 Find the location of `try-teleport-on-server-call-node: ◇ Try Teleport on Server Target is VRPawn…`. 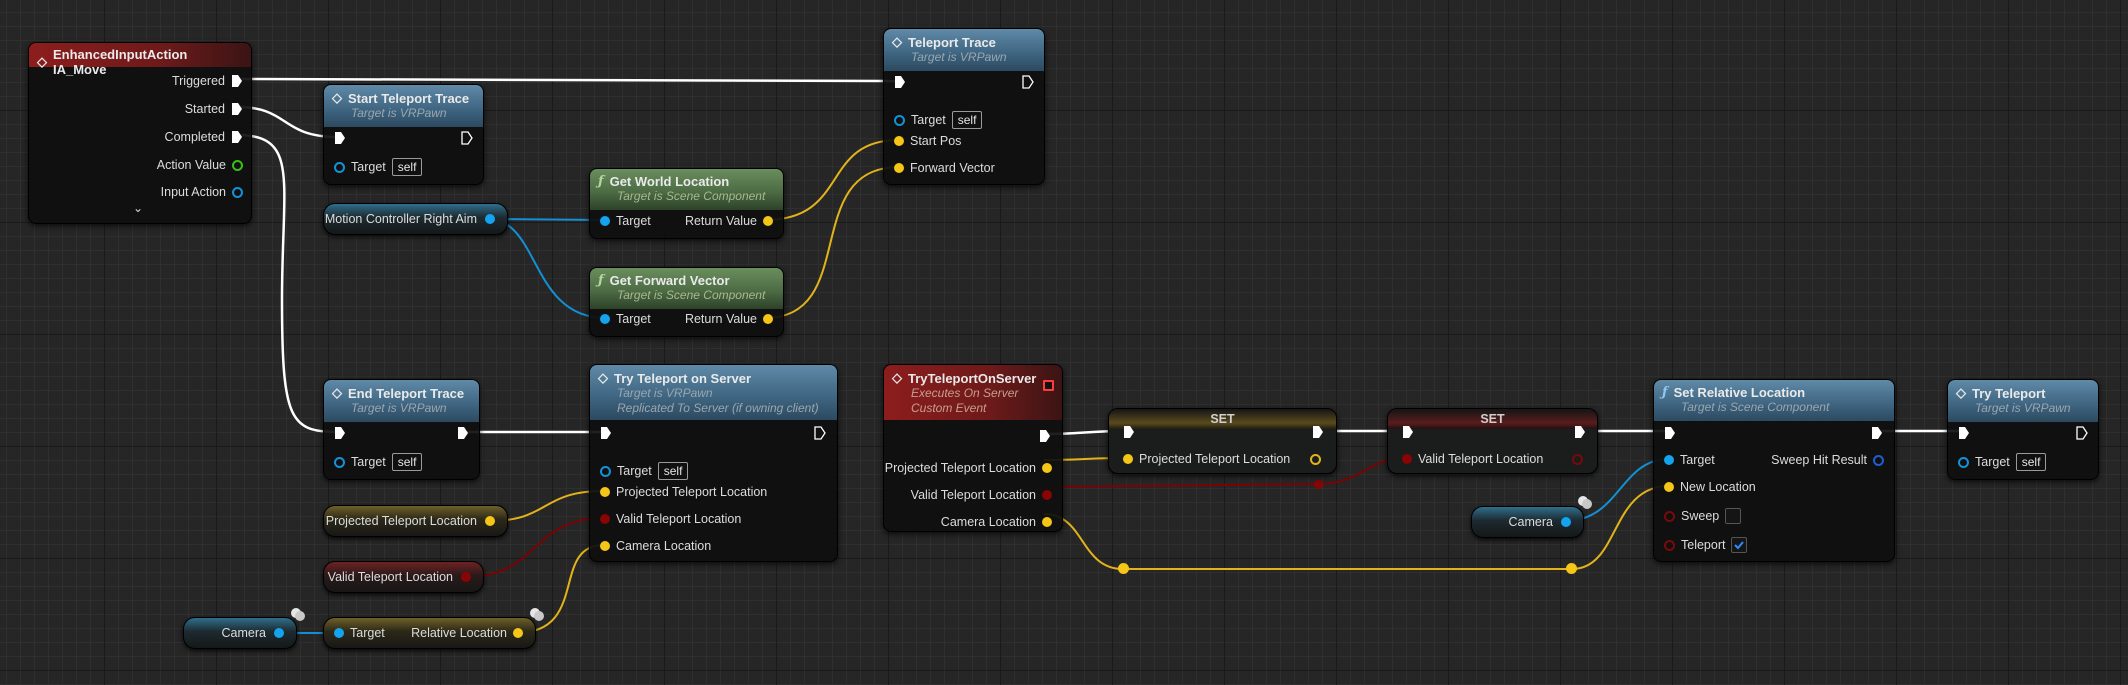

try-teleport-on-server-call-node: ◇ Try Teleport on Server Target is VRPawn… is located at coordinates (713, 463).